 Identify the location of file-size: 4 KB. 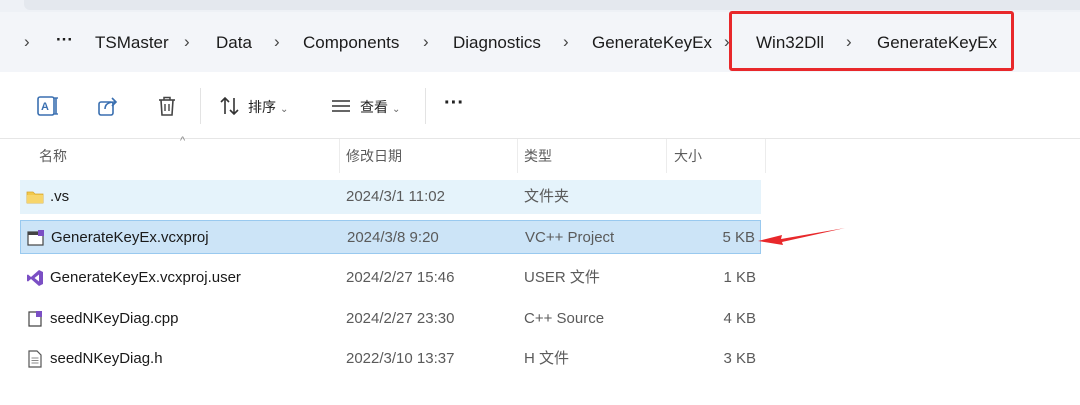
(739, 318).